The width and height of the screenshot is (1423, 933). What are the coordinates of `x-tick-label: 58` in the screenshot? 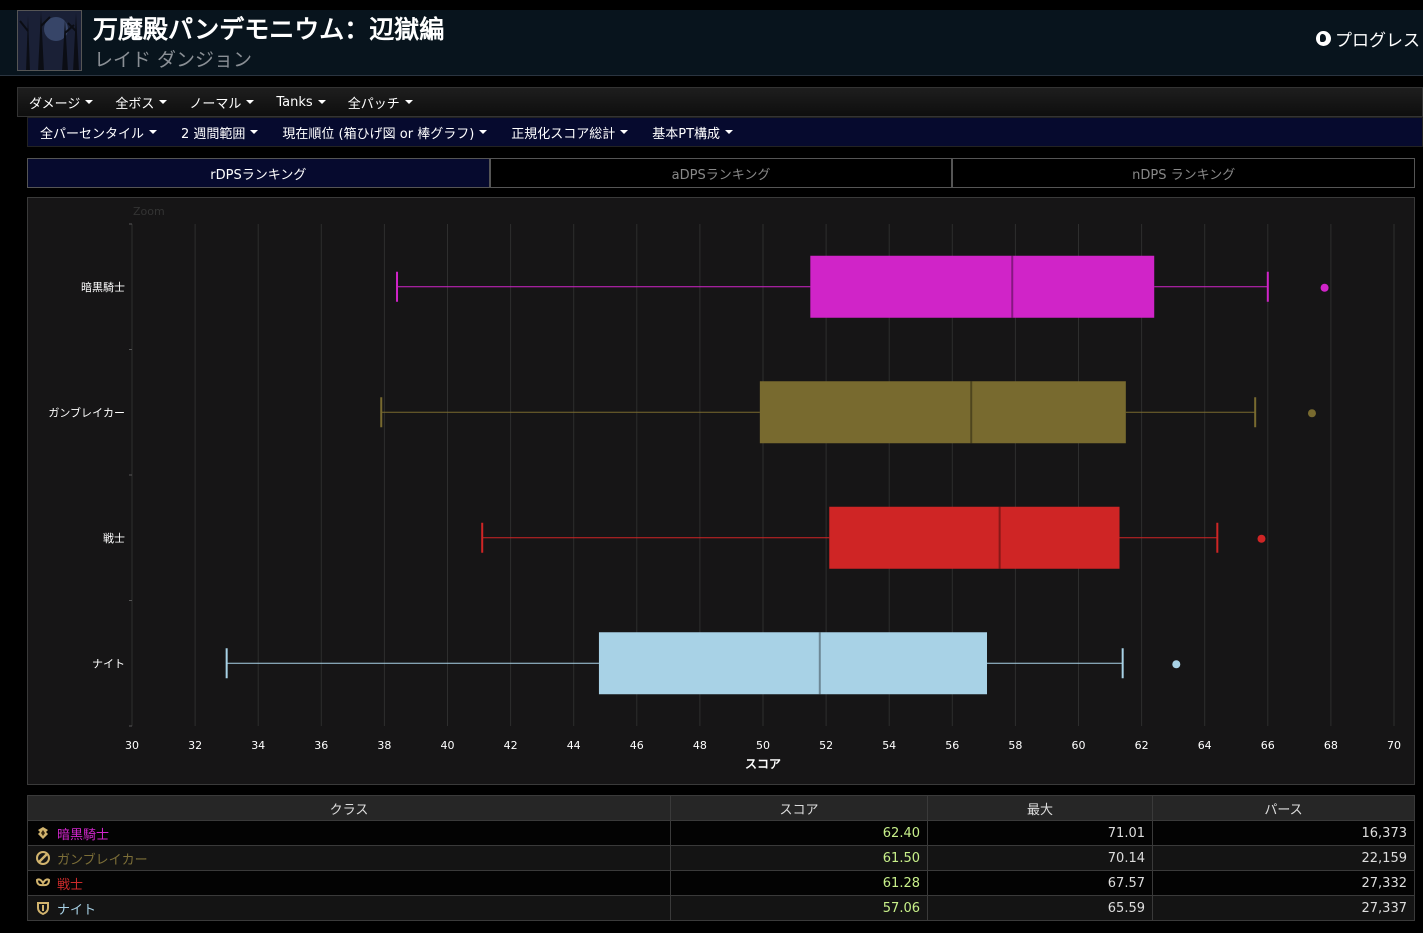 It's located at (1015, 745).